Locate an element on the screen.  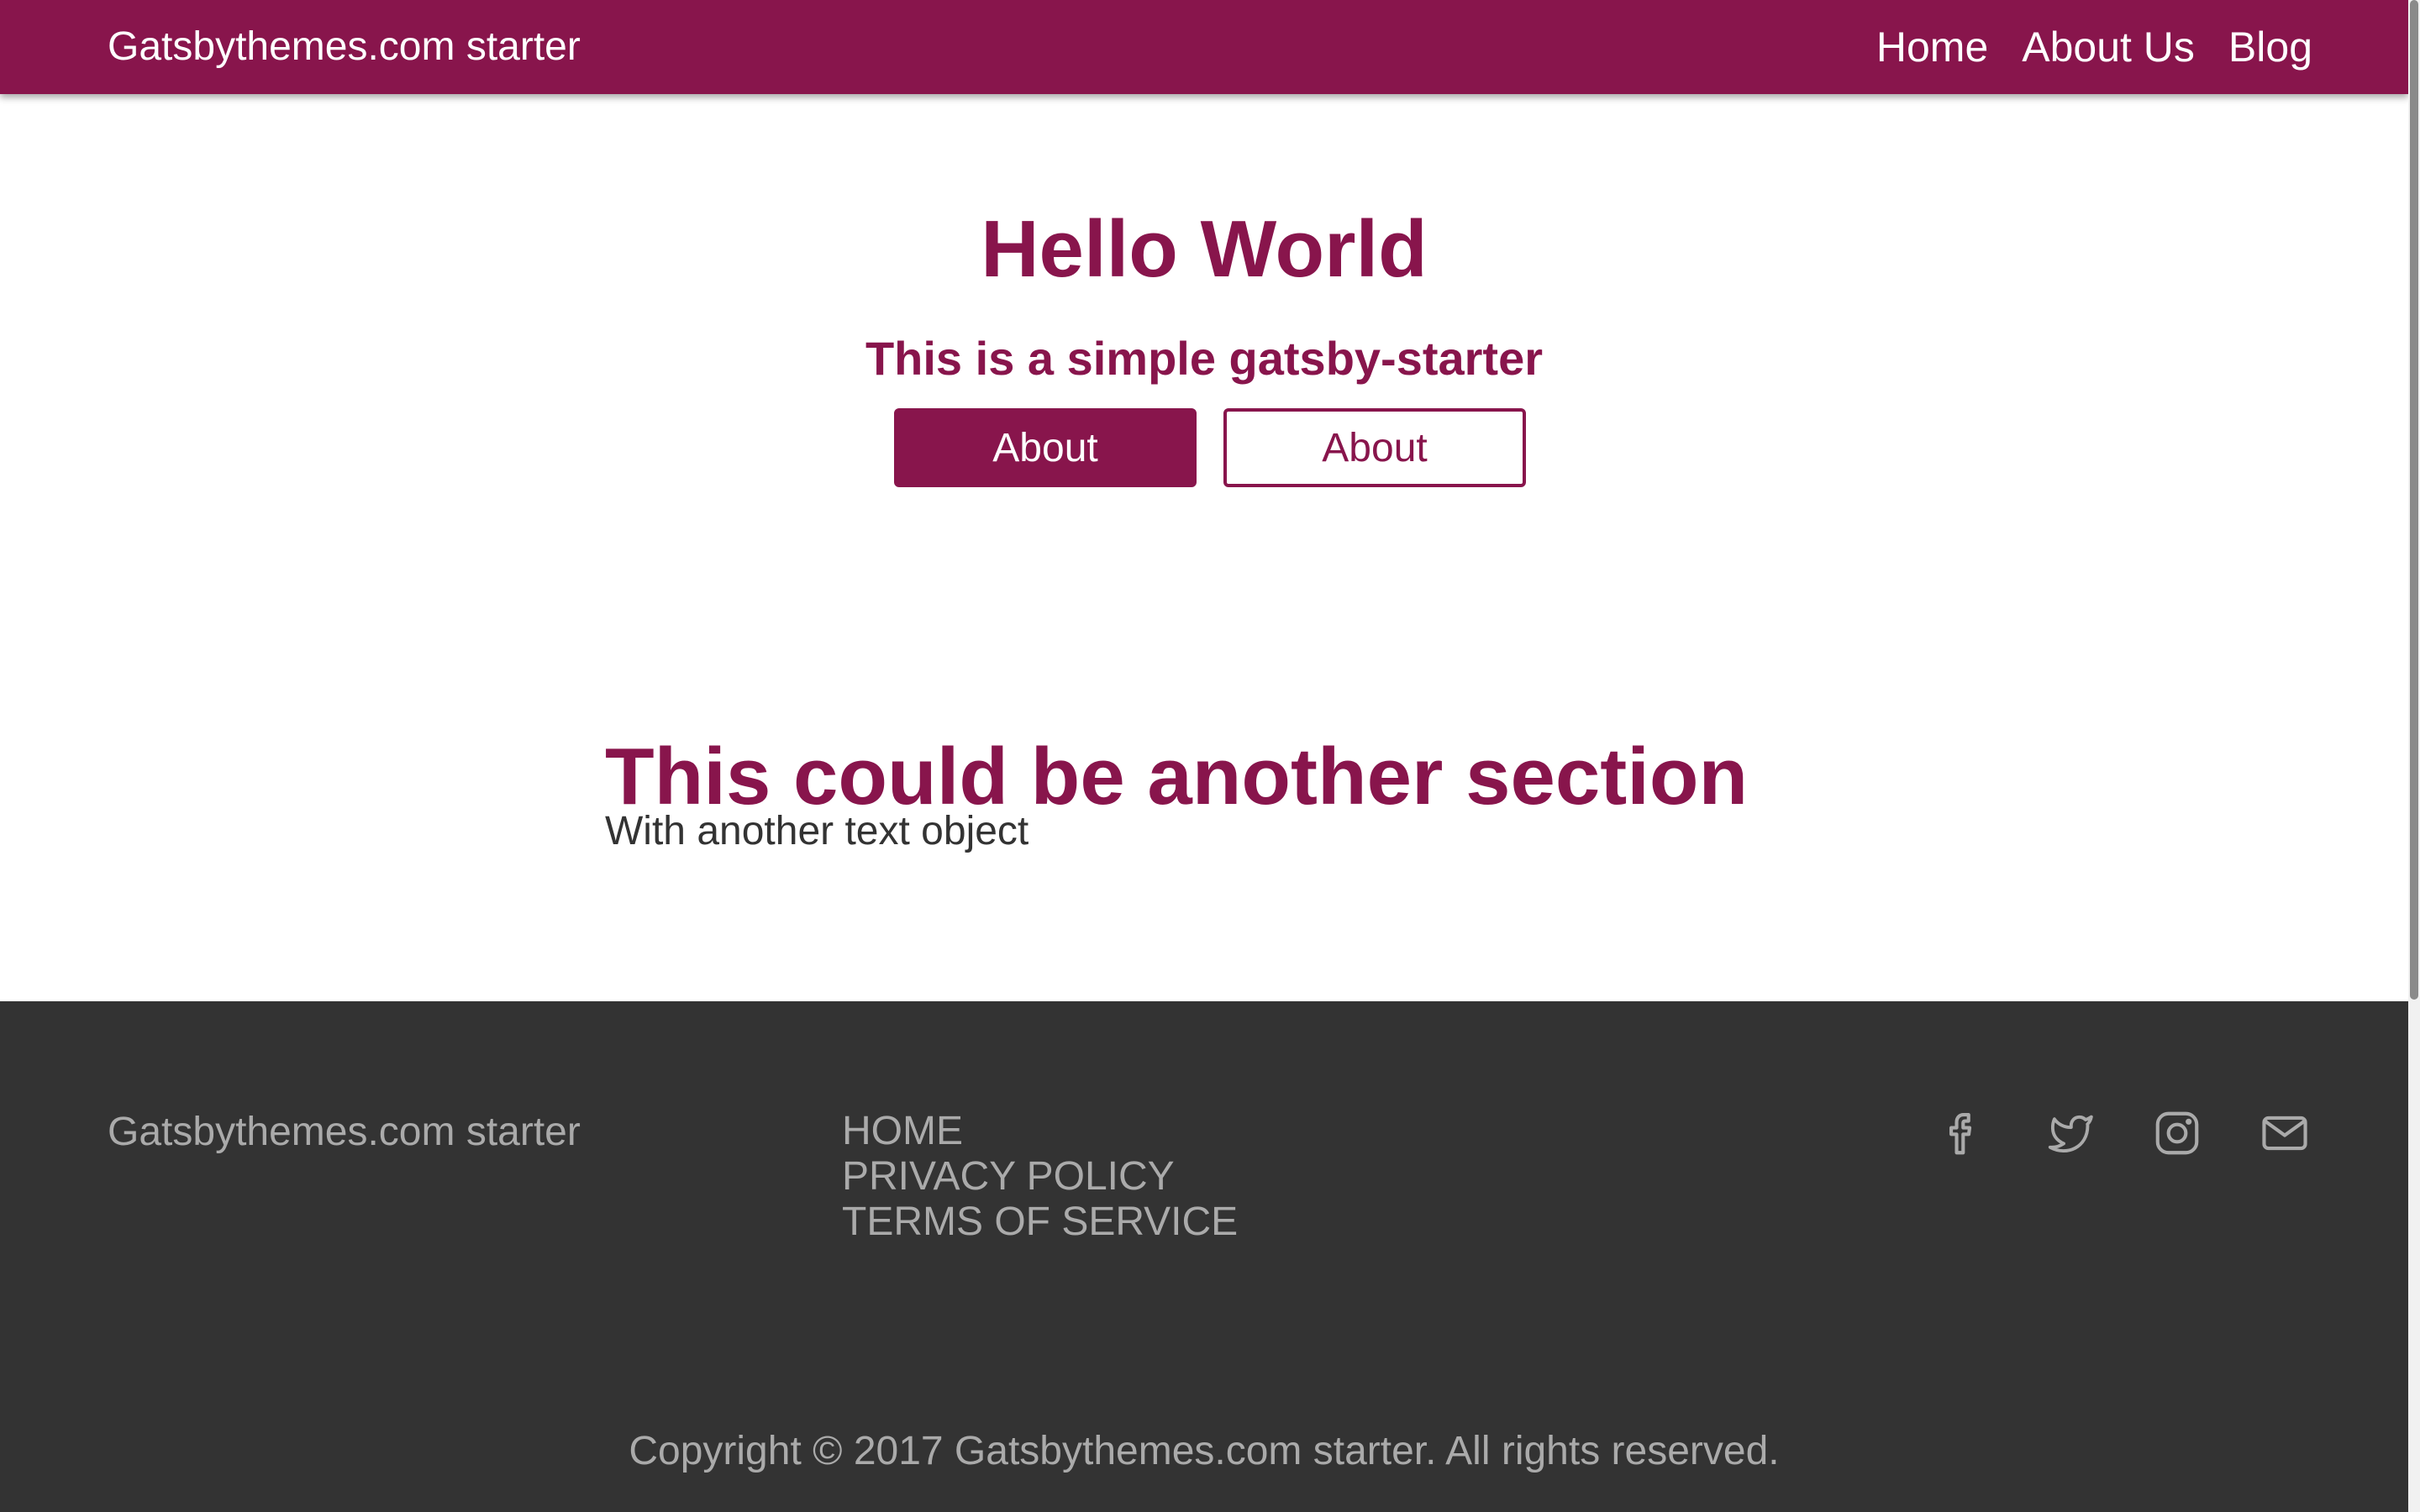
about-primary-button: About is located at coordinates (1045, 447).